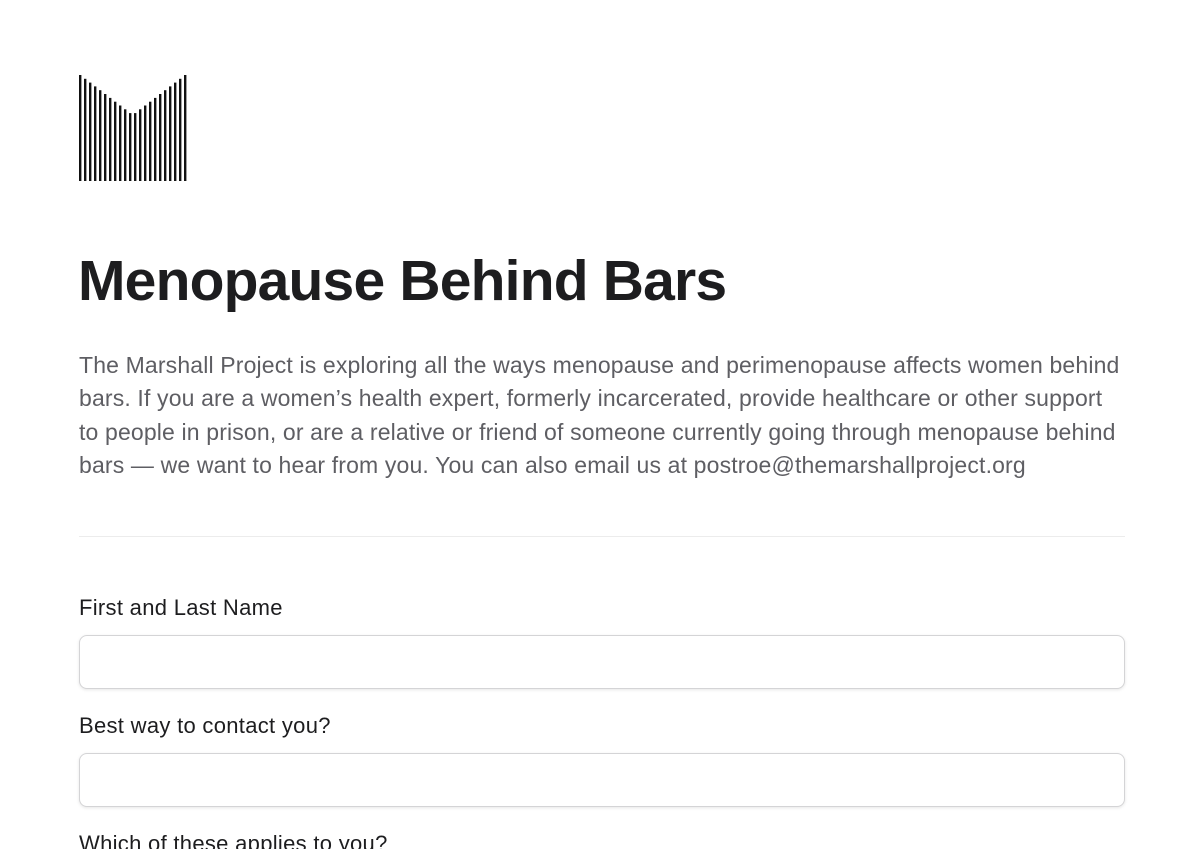 The height and width of the screenshot is (849, 1200). I want to click on logo-graphic, so click(133, 128).